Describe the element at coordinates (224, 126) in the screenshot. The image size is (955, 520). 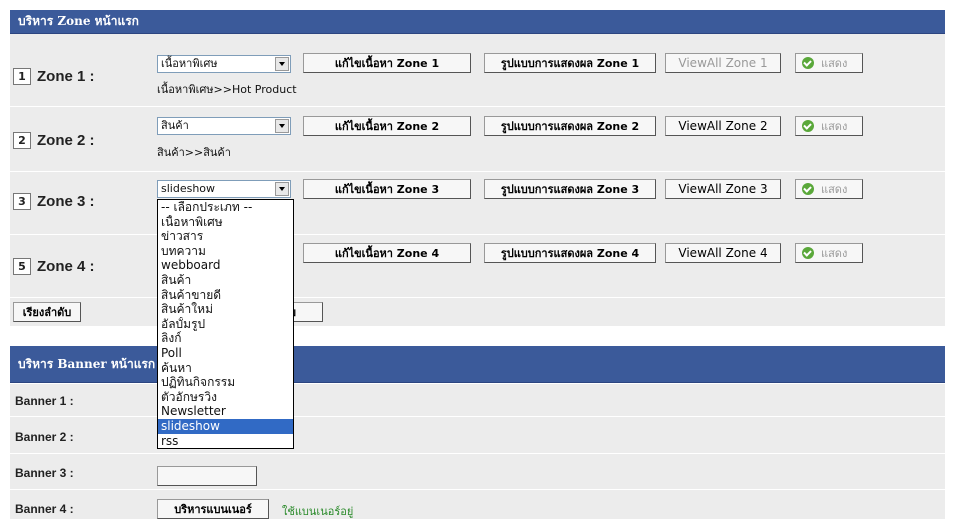
I see `zone-2-type-select: สินค้า` at that location.